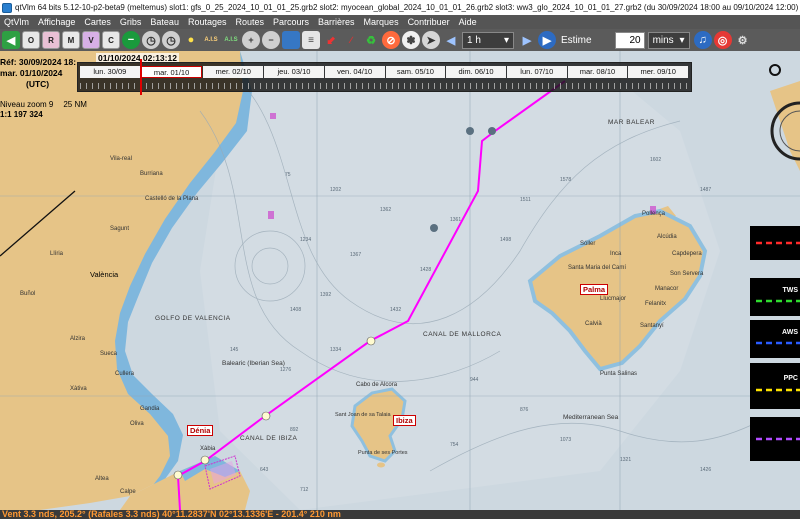 Image resolution: width=800 pixels, height=519 pixels. What do you see at coordinates (625, 460) in the screenshot?
I see `svg-text: 1321` at bounding box center [625, 460].